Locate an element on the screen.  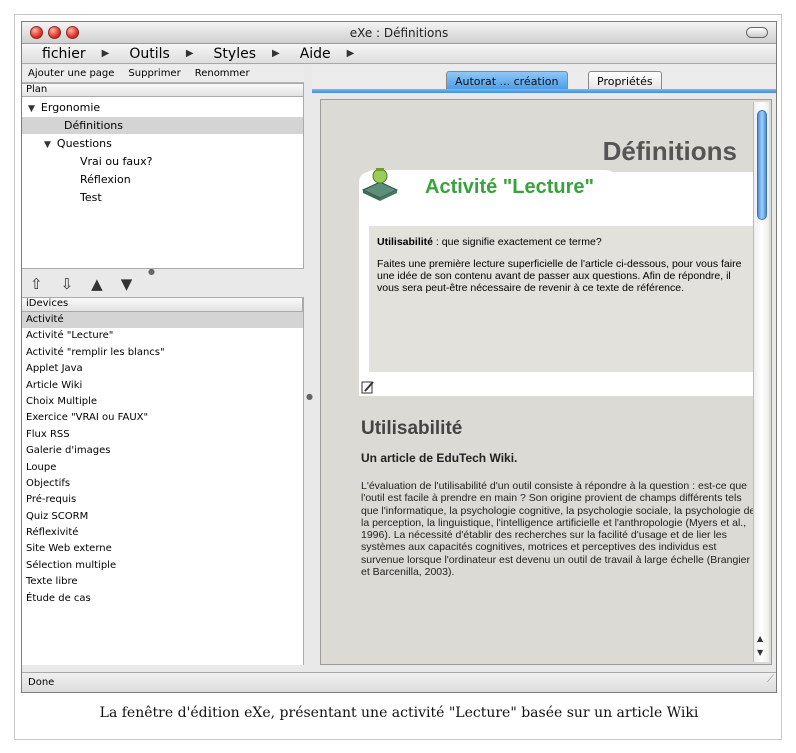
tree-node-test: Test is located at coordinates (91, 197).